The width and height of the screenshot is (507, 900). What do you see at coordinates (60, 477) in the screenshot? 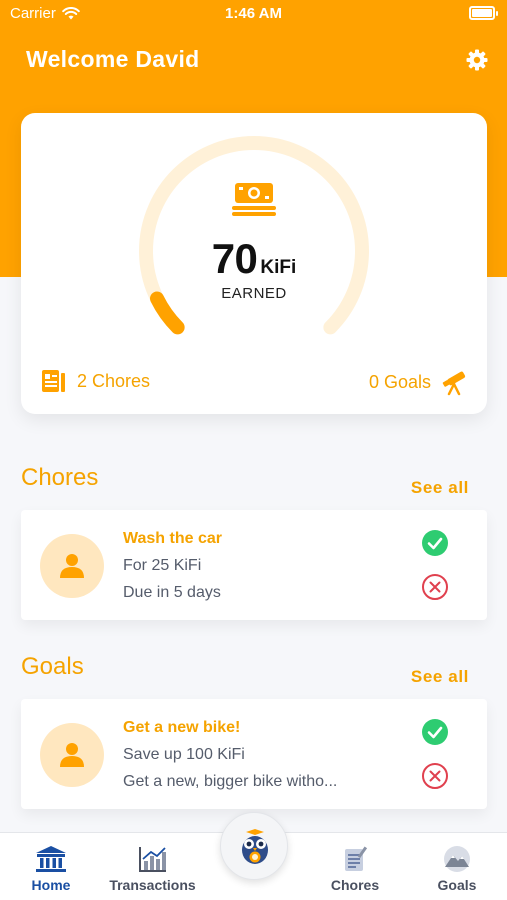
I see `chores-section-title: Chores` at bounding box center [60, 477].